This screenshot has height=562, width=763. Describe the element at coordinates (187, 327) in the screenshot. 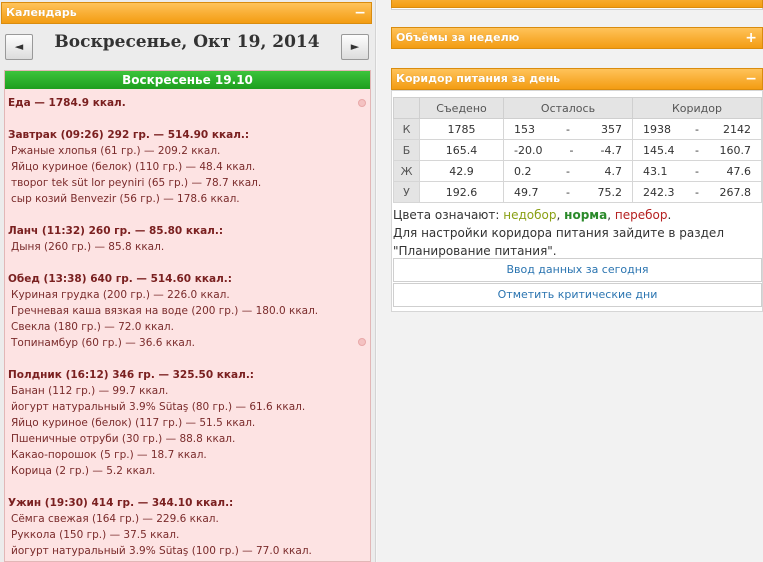

I see `food-item: Свекла (180 гр.) — 72.0 ккал.` at that location.